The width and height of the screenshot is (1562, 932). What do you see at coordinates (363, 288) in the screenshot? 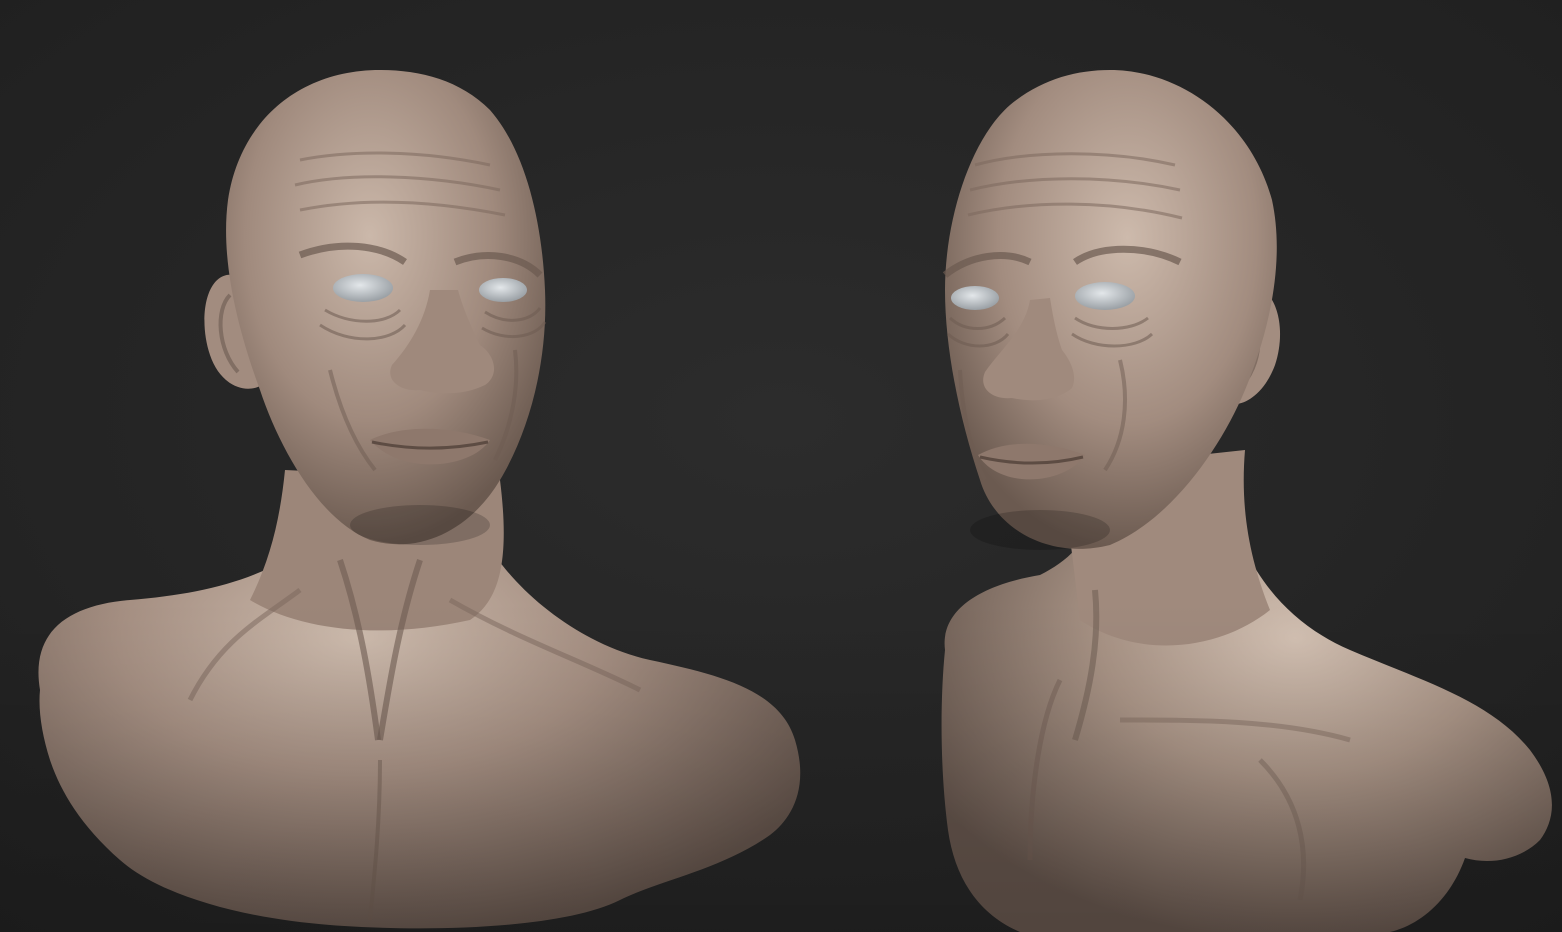
I see `bust-left-eye-right` at bounding box center [363, 288].